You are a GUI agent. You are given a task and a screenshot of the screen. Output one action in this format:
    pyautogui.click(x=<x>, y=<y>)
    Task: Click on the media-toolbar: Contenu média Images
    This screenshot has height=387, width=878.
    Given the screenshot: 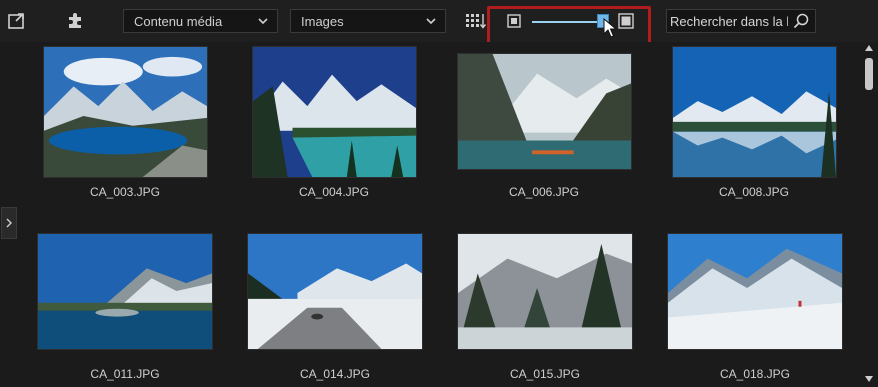 What is the action you would take?
    pyautogui.click(x=439, y=24)
    